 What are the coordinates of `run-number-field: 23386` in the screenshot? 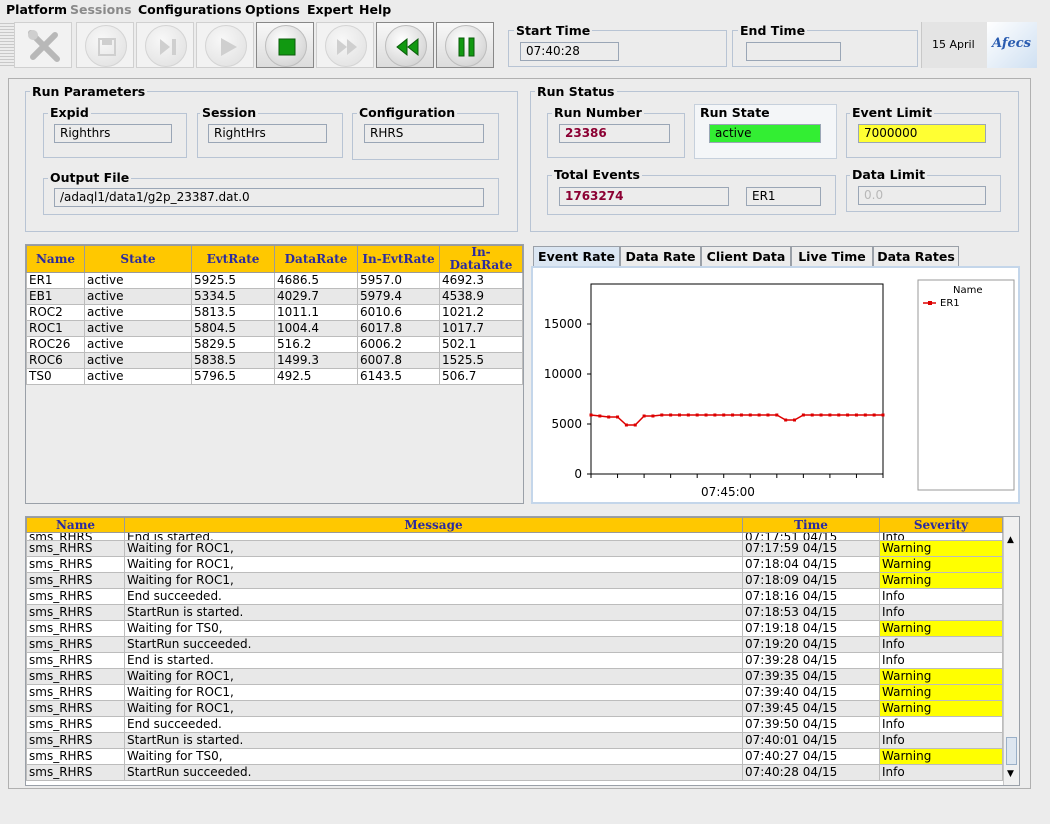 It's located at (614, 133).